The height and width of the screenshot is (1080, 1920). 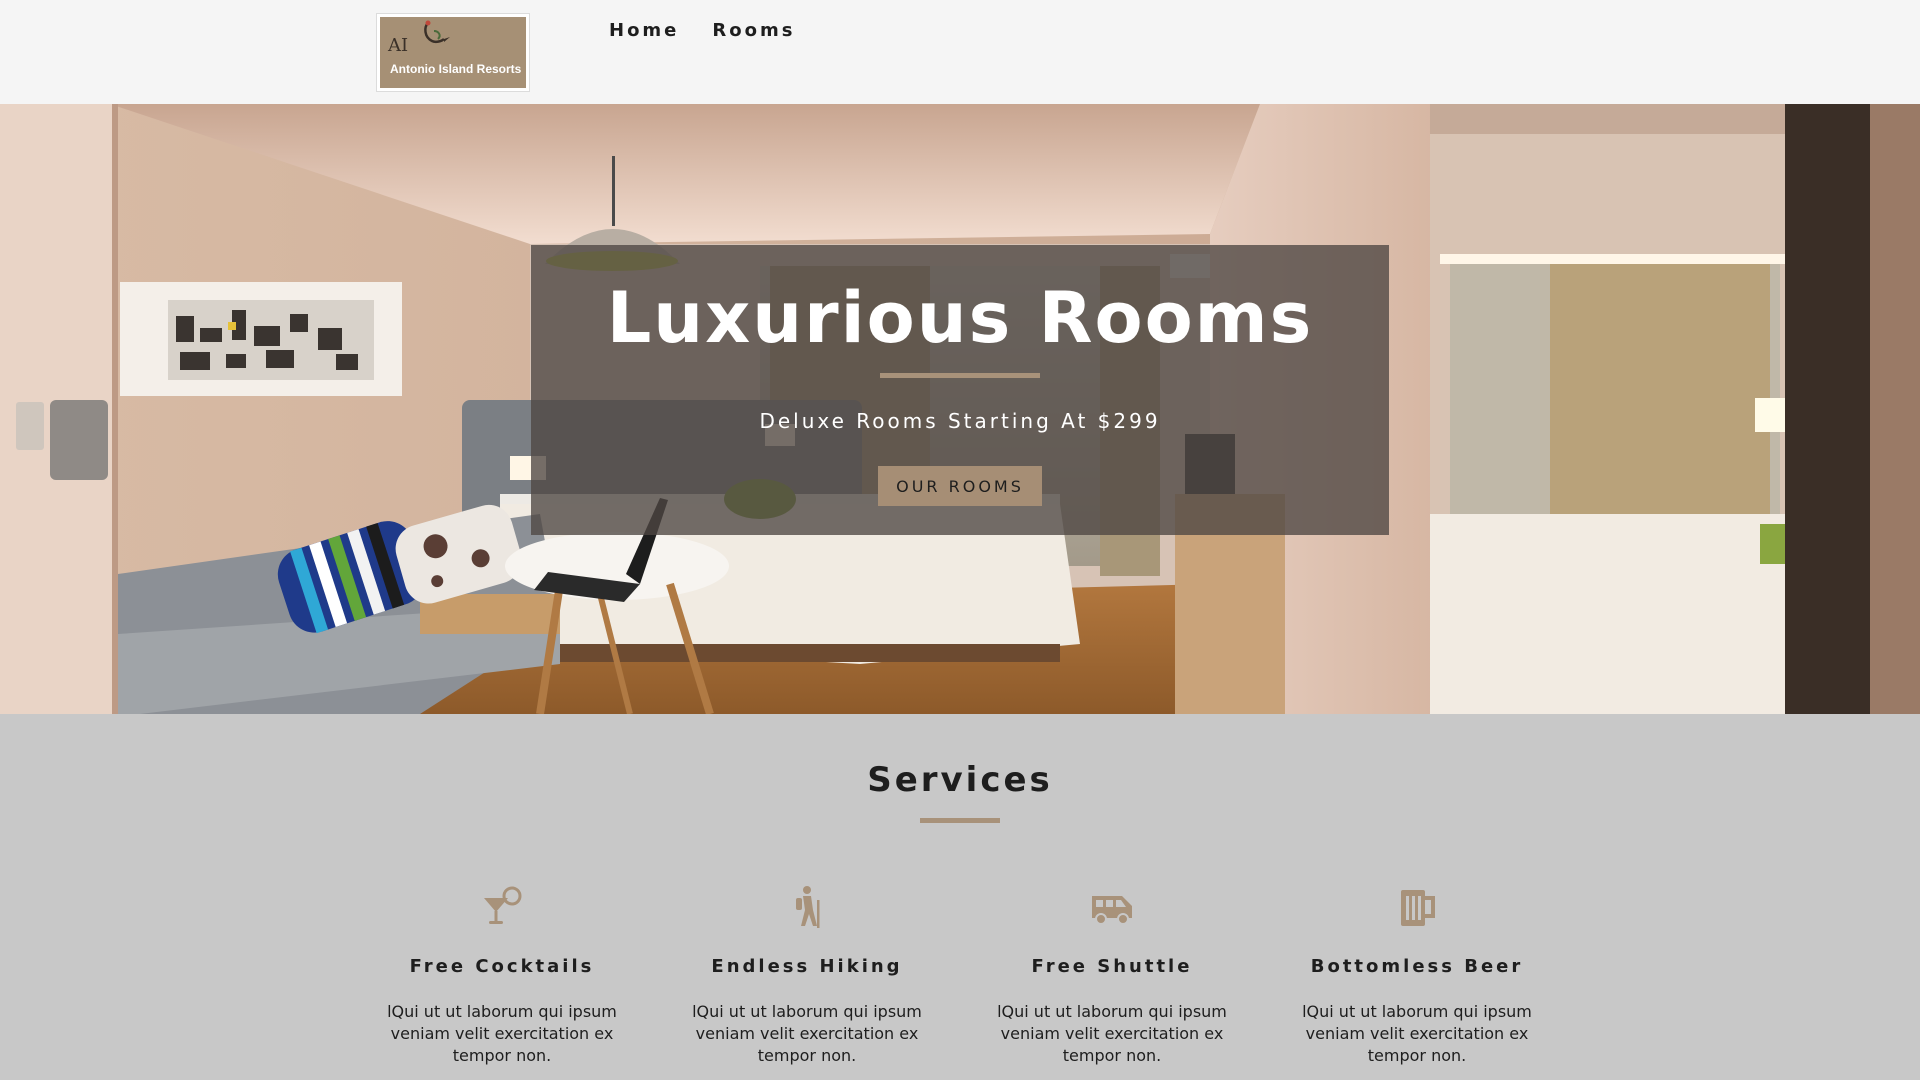 What do you see at coordinates (960, 486) in the screenshot?
I see `our-rooms-button: OUR ROOMS` at bounding box center [960, 486].